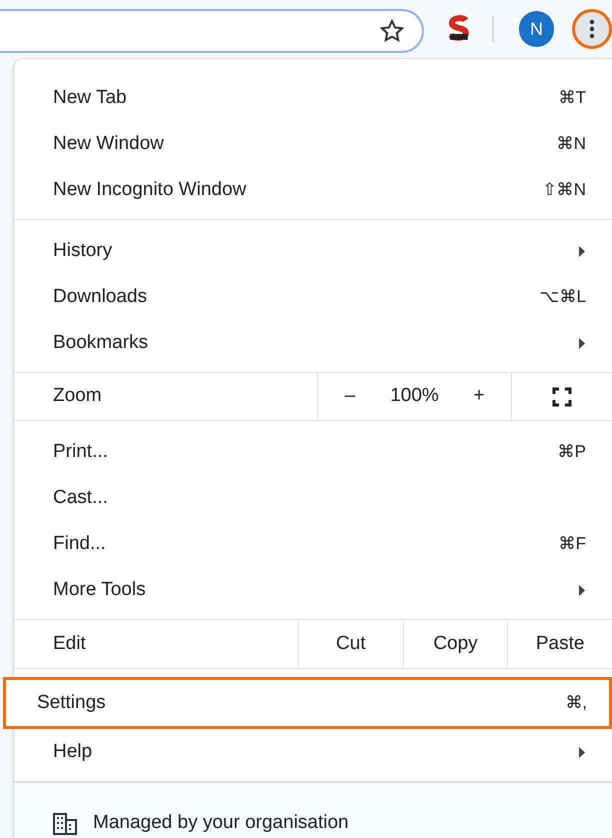 Image resolution: width=612 pixels, height=838 pixels. What do you see at coordinates (100, 296) in the screenshot?
I see `menu-item-label: Downloads` at bounding box center [100, 296].